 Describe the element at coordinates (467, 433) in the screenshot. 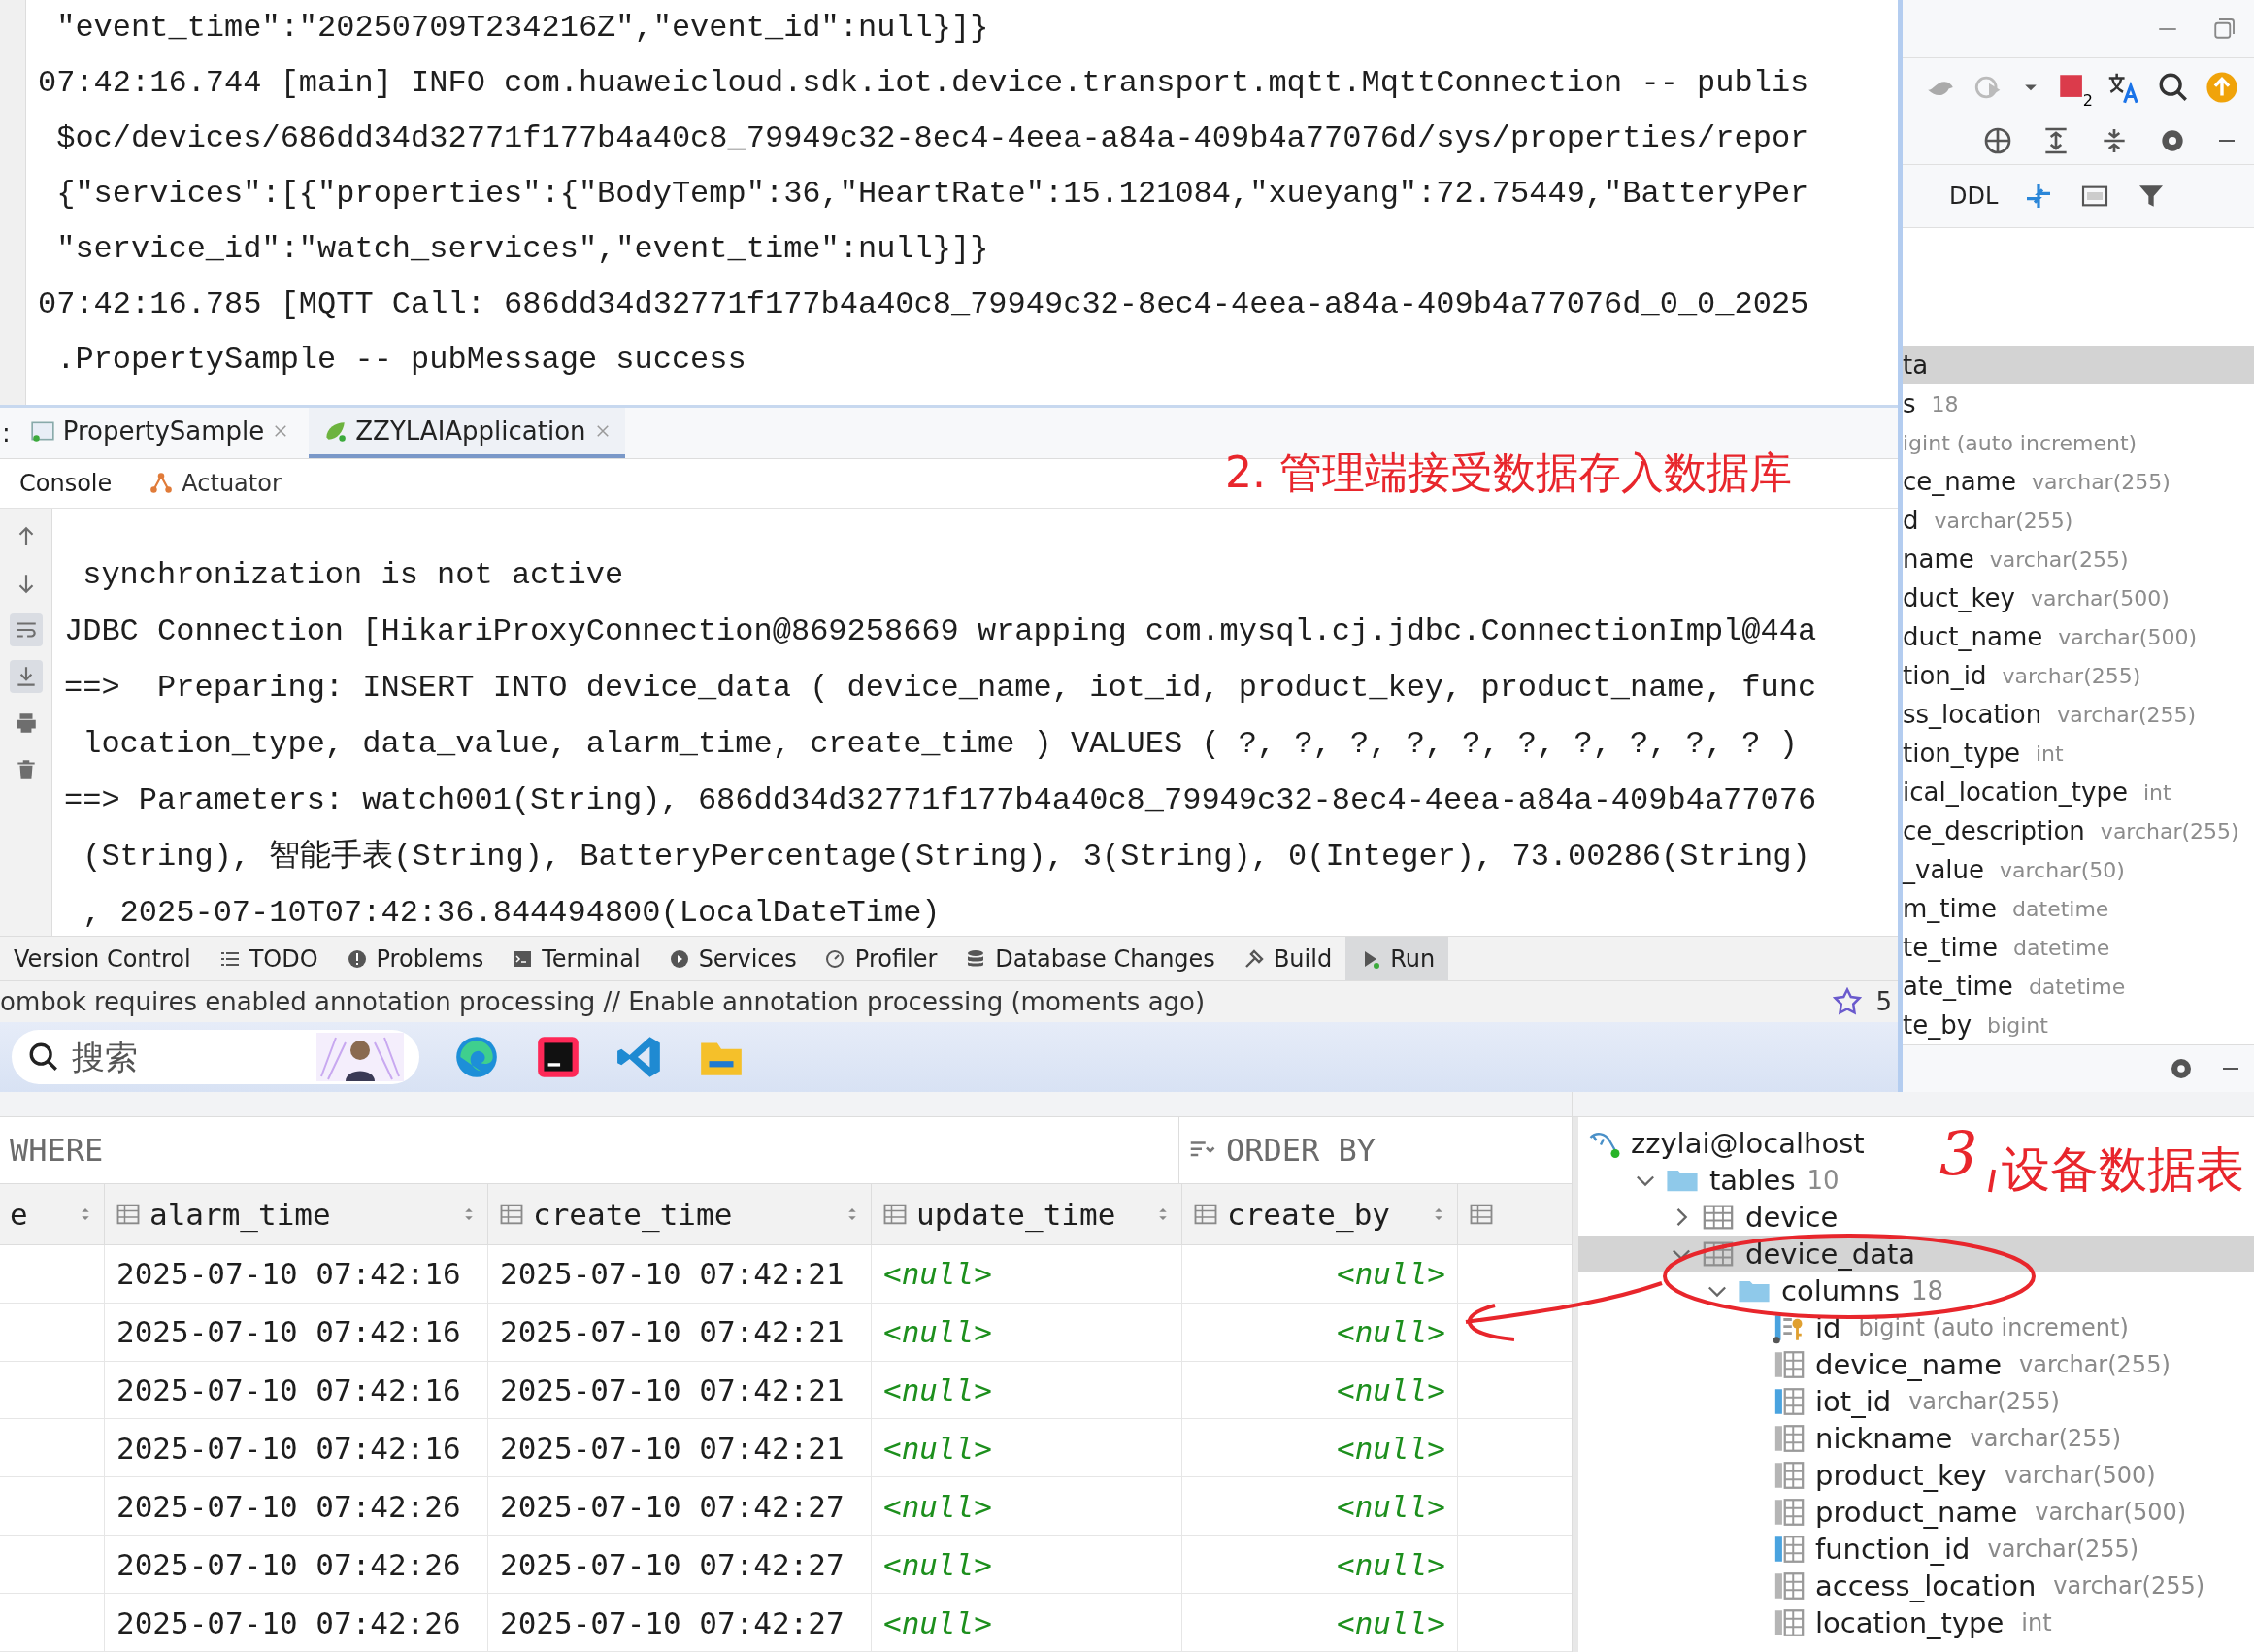

I see `process-tab: ZZYLAIApplication` at that location.